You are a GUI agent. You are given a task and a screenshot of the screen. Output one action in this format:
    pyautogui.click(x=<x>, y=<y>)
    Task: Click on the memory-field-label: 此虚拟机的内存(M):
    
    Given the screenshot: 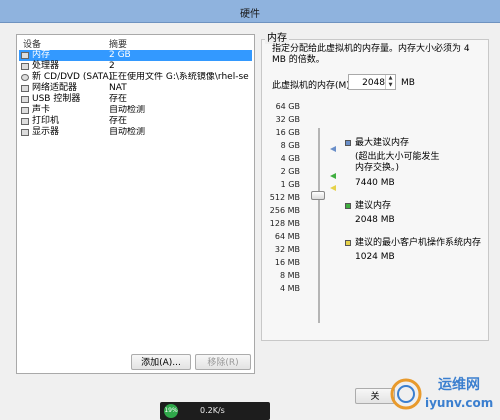 What is the action you would take?
    pyautogui.click(x=312, y=86)
    